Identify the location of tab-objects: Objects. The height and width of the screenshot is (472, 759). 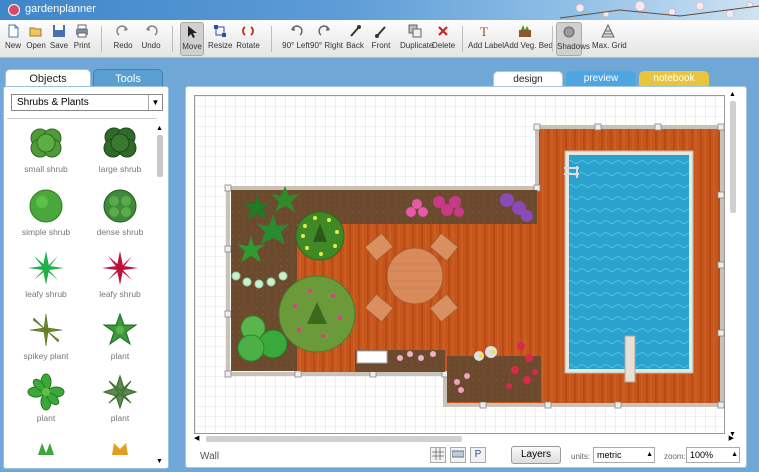
(48, 78).